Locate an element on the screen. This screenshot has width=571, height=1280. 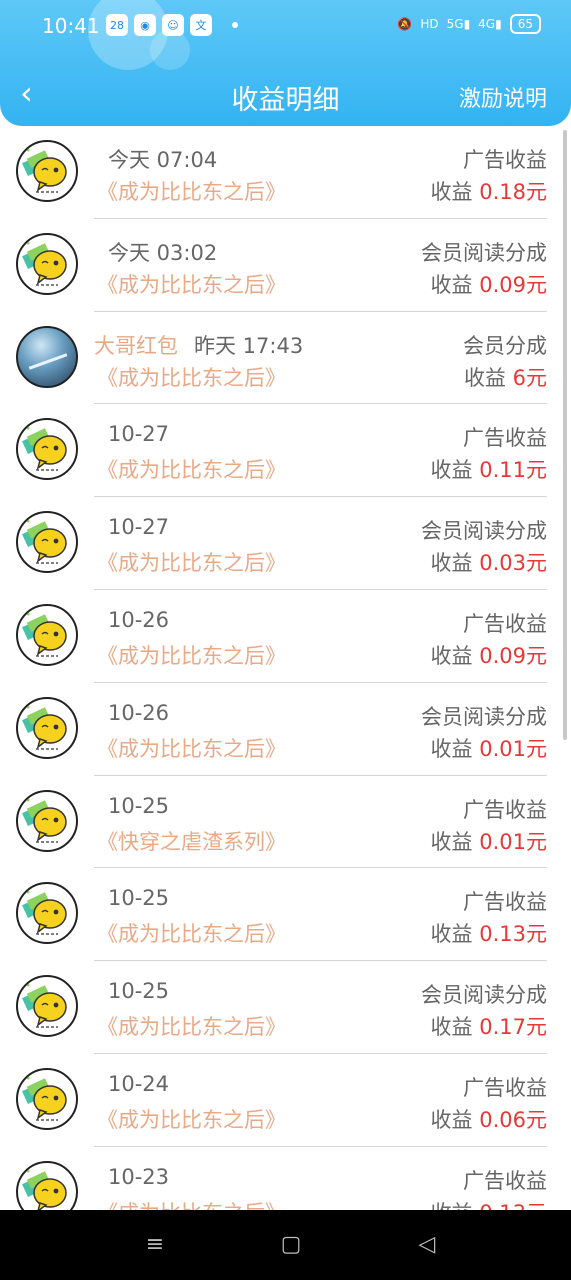
record-time-line: 10-27 is located at coordinates (138, 527).